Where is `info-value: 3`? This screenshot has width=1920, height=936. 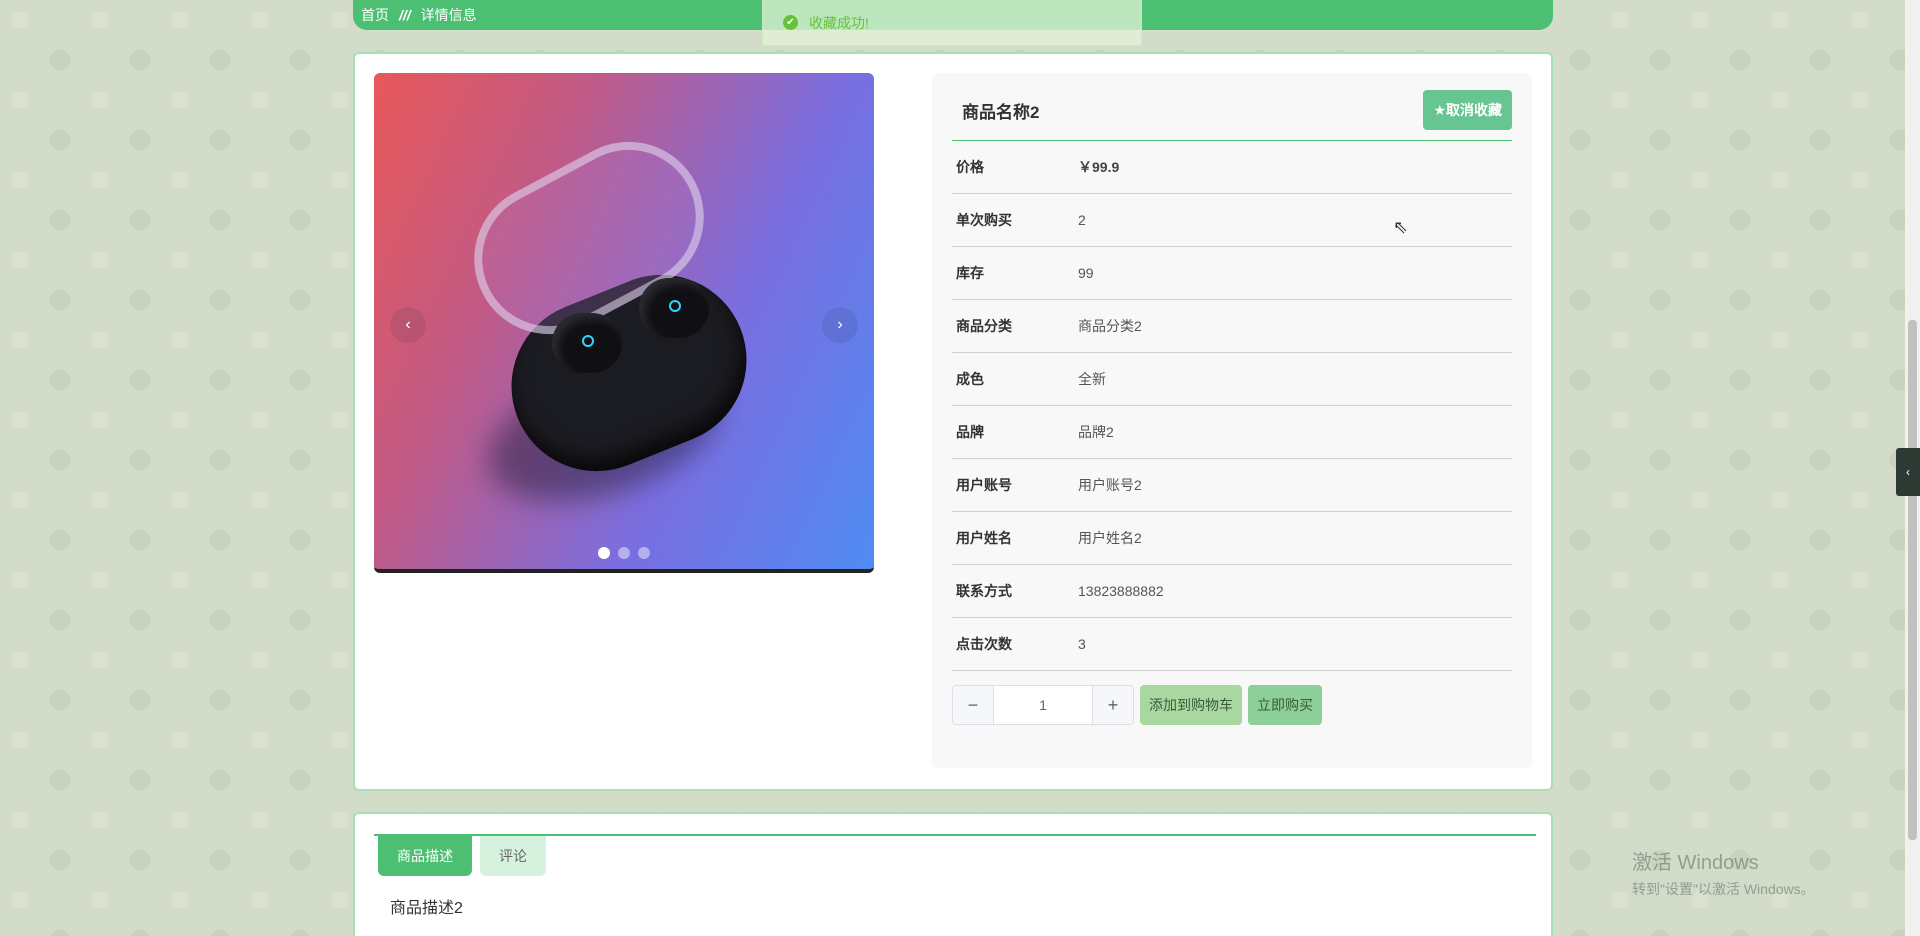 info-value: 3 is located at coordinates (1082, 644).